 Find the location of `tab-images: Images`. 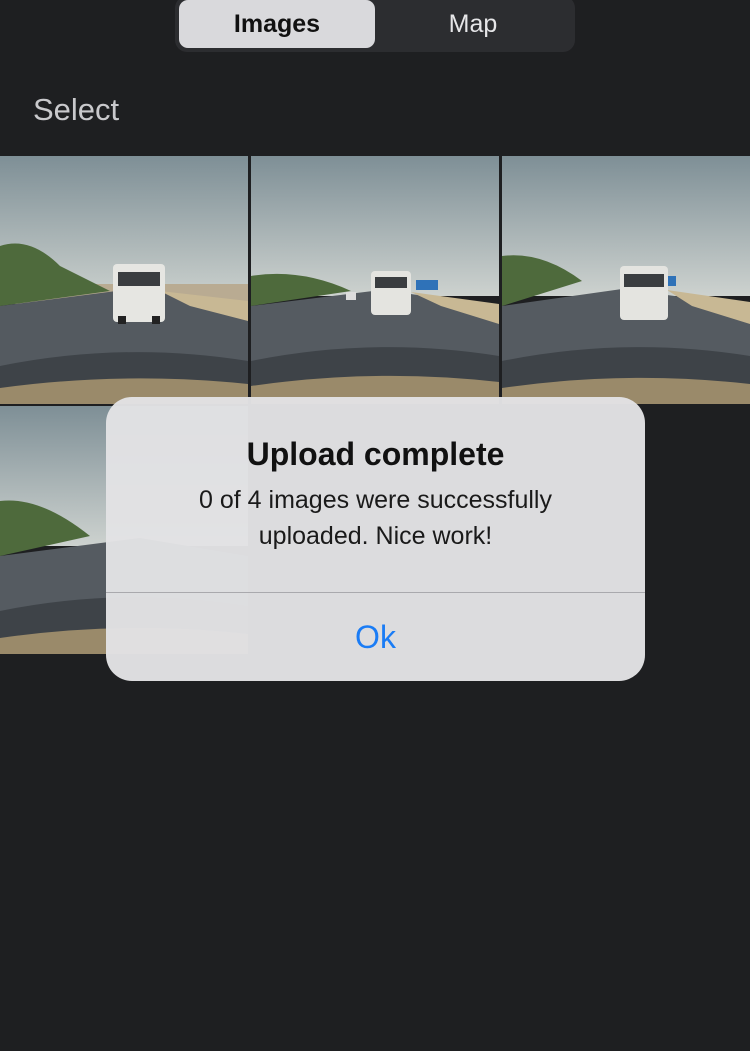

tab-images: Images is located at coordinates (277, 24).